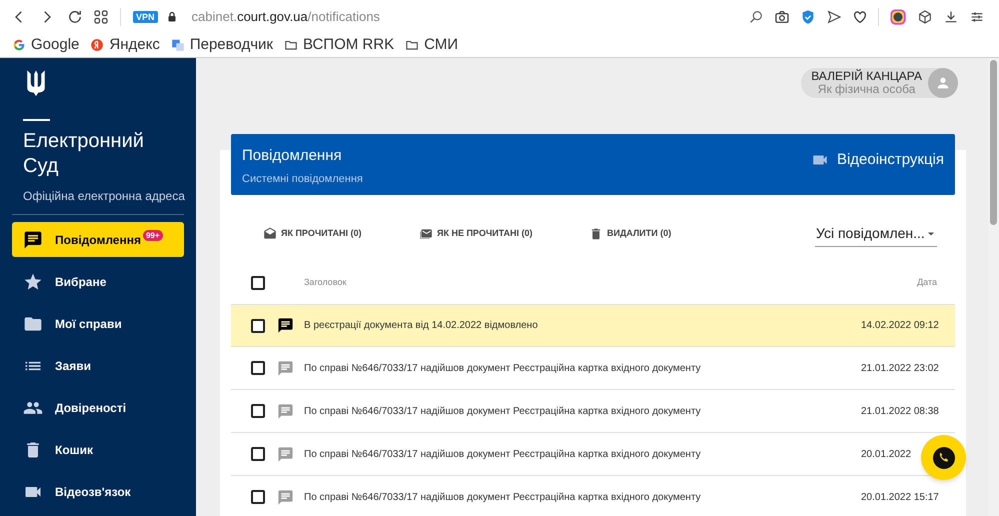 This screenshot has width=999, height=516. Describe the element at coordinates (421, 326) in the screenshot. I see `notification-title: В реєстрації документа від 14.02.2022 відмовлено` at that location.